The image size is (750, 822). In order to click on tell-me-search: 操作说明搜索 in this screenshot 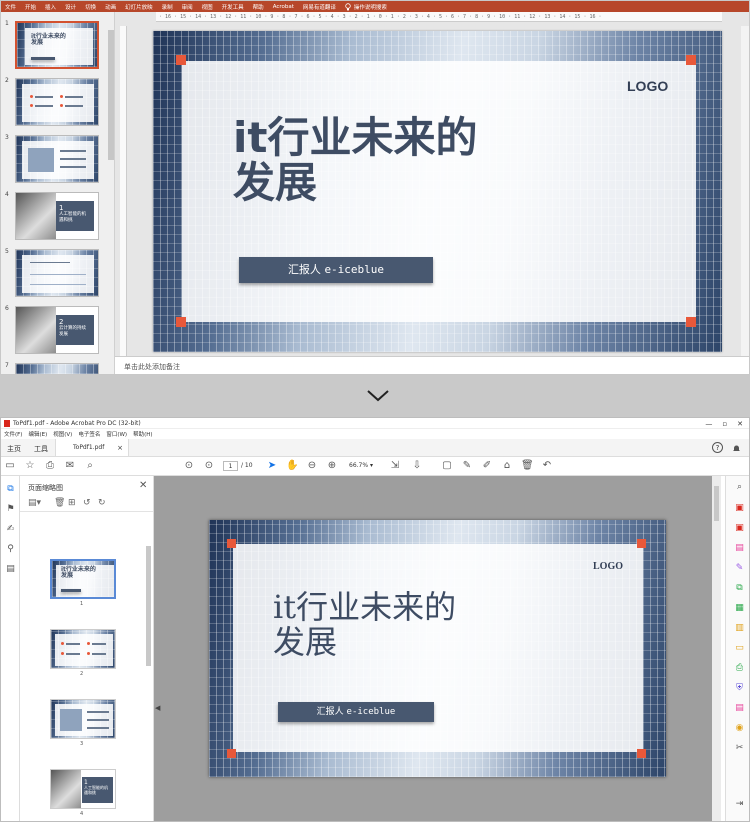, I will do `click(370, 6)`.